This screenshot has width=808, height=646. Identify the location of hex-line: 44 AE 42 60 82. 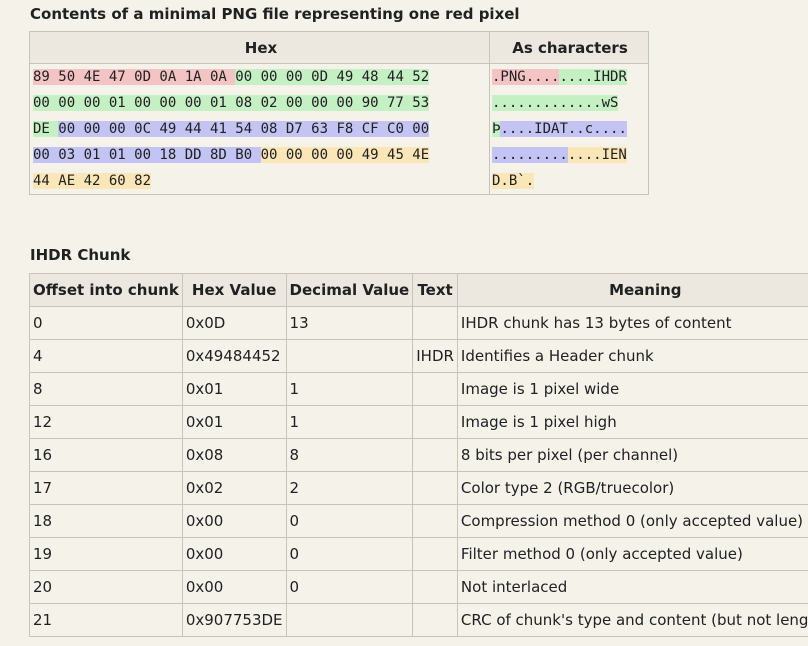
(261, 181).